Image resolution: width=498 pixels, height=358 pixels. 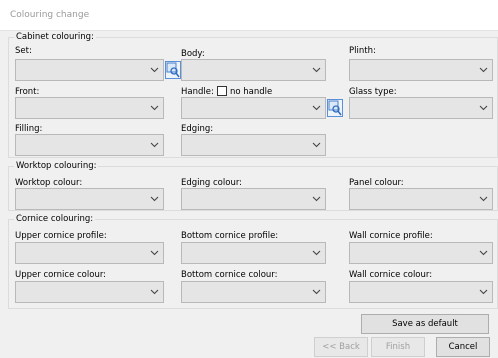 I want to click on no-handle-label: no handle, so click(x=251, y=92).